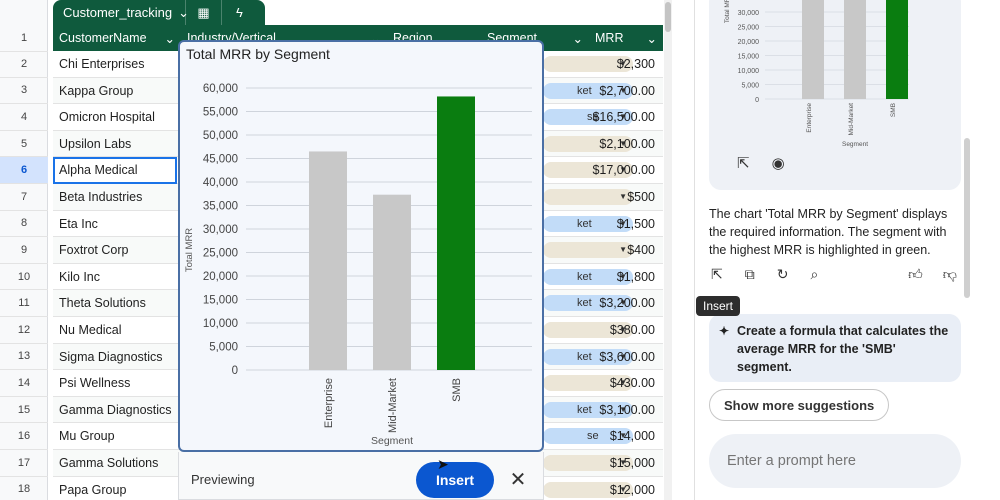 This screenshot has width=1000, height=500. I want to click on row-number: 1, so click(24, 38).